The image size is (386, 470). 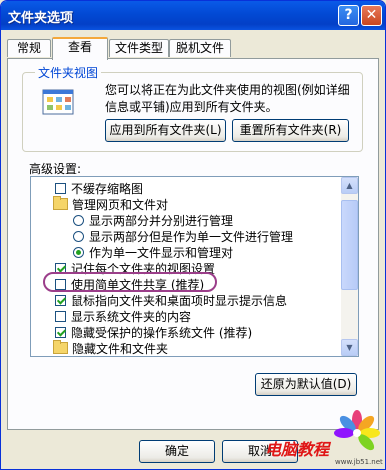 I want to click on tab-offline-files: 脱机文件, so click(x=200, y=48).